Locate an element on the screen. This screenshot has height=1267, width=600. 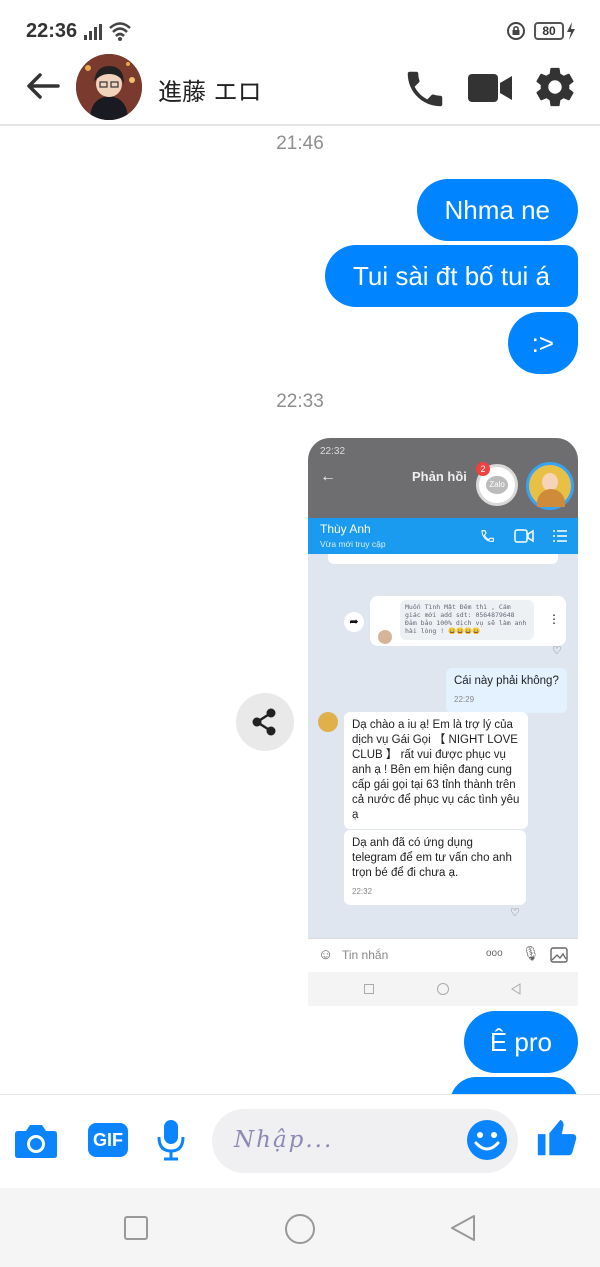
screenshot-agent-avatar is located at coordinates (328, 722).